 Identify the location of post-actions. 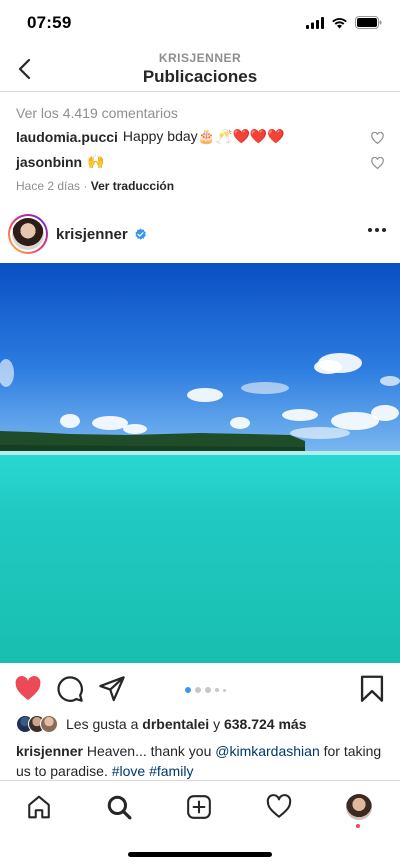
(200, 690).